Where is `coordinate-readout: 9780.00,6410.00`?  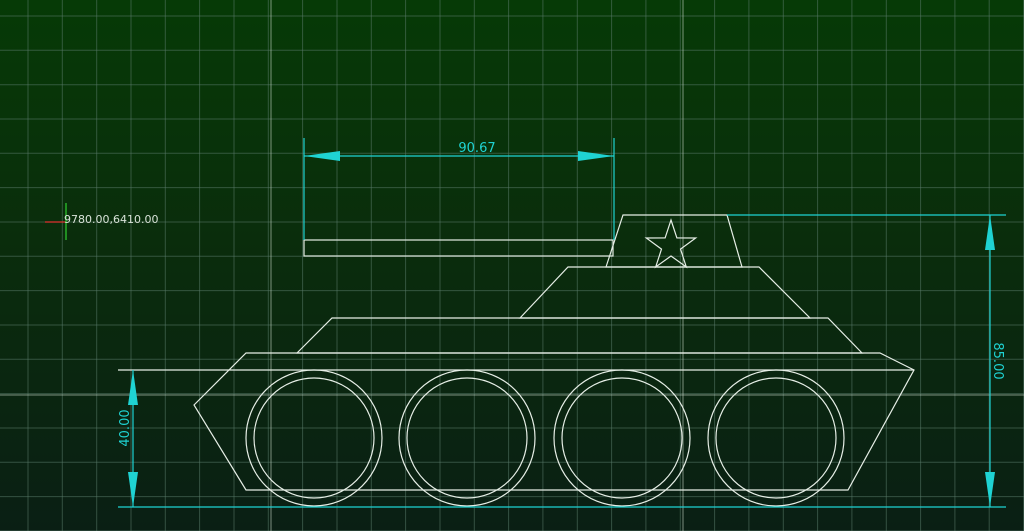
coordinate-readout: 9780.00,6410.00 is located at coordinates (111, 219).